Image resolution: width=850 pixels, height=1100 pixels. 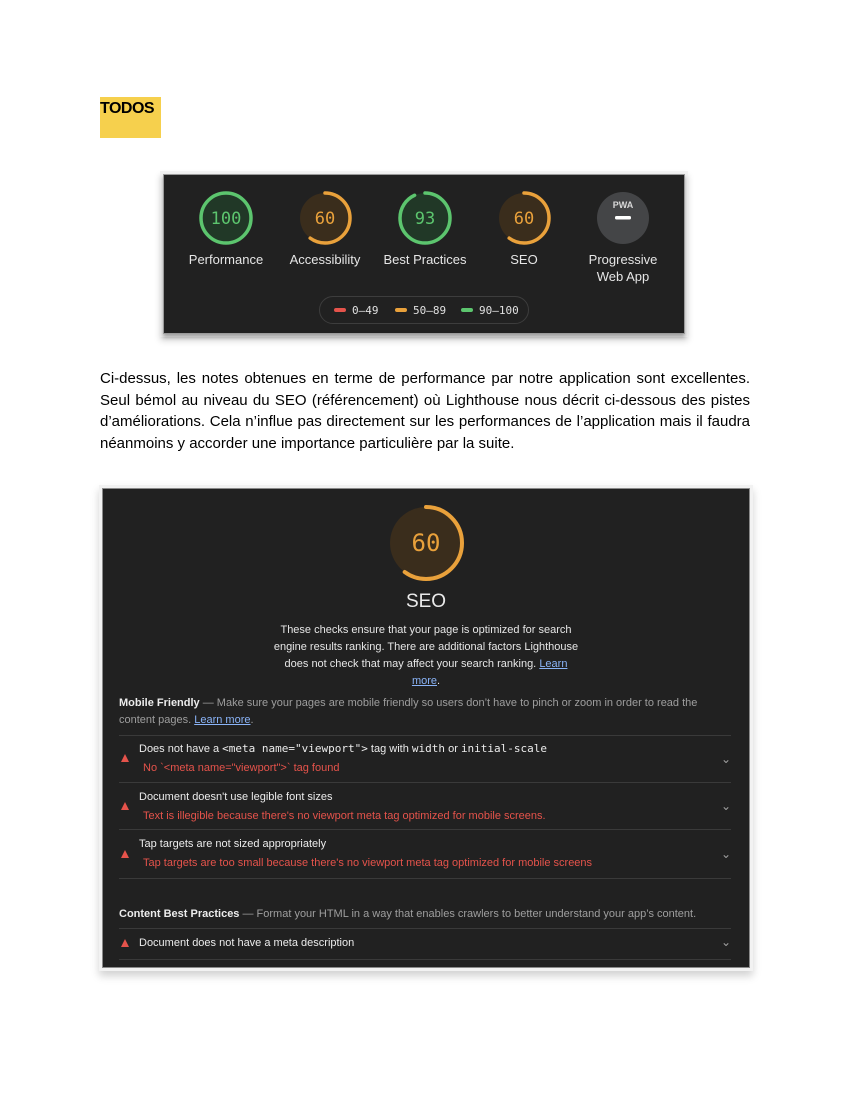 I want to click on gauge-label: Accessibility, so click(x=325, y=259).